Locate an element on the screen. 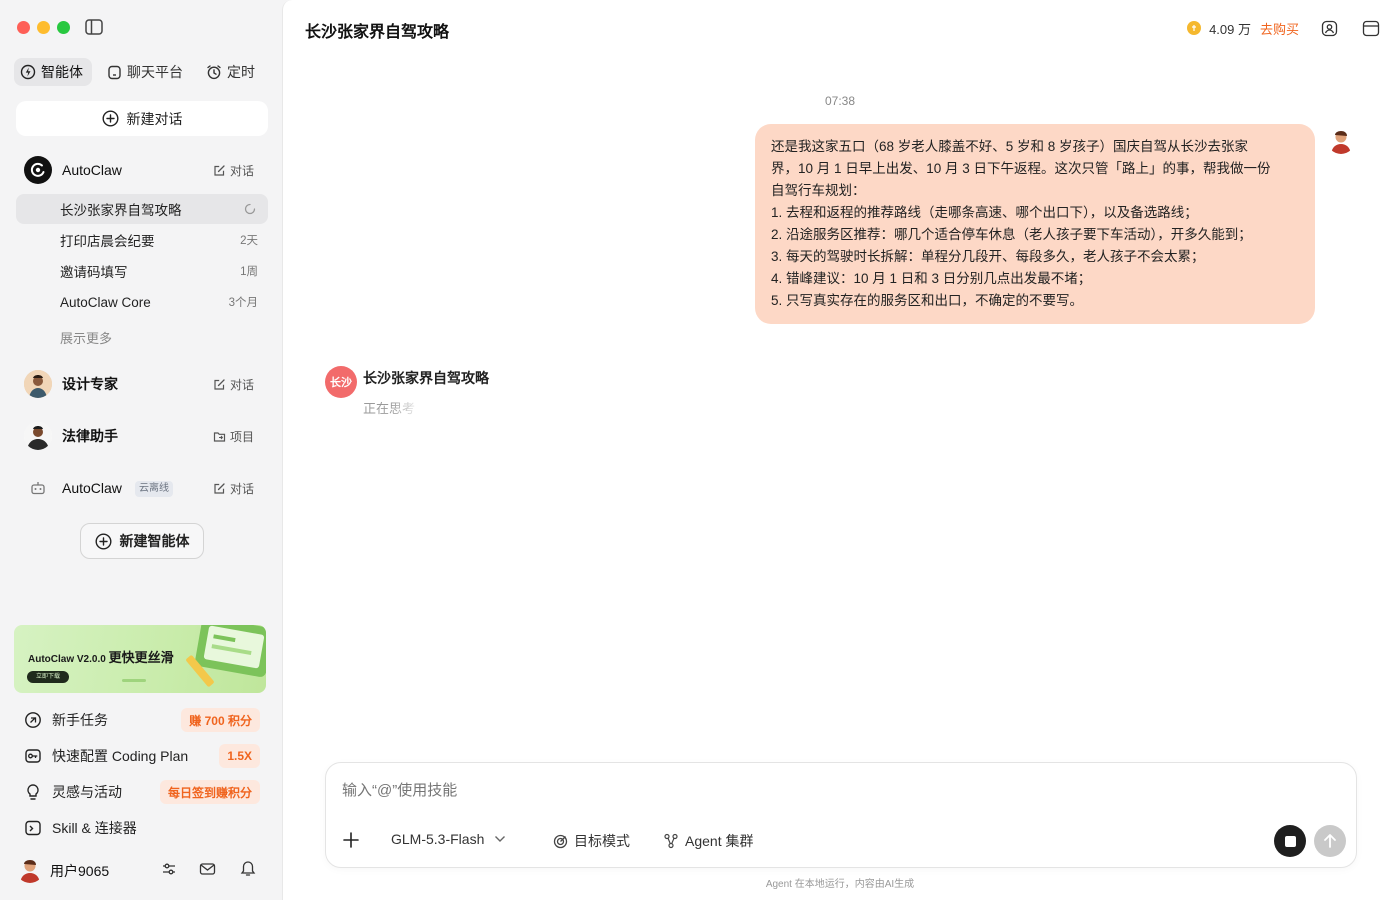  sidebar-toggle-icon is located at coordinates (94, 27).